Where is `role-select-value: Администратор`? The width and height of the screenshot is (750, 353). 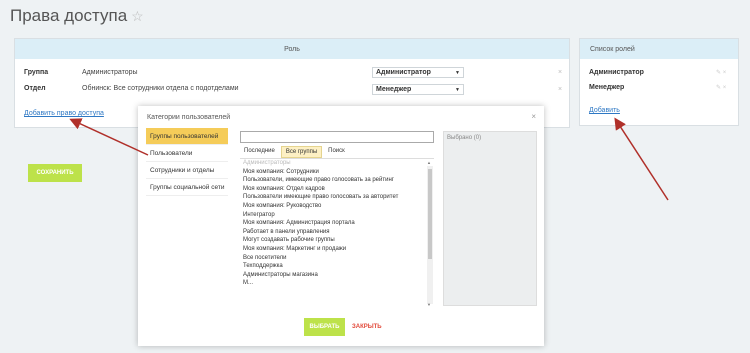
role-select-value: Администратор is located at coordinates (403, 72).